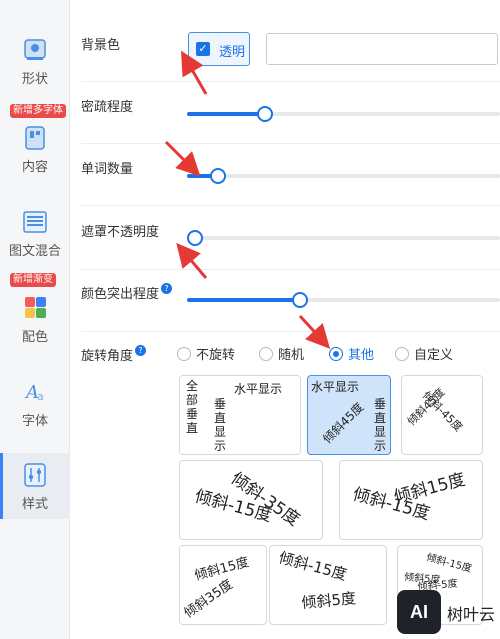 The image size is (500, 639). I want to click on watermark: AI 树叶云, so click(448, 612).